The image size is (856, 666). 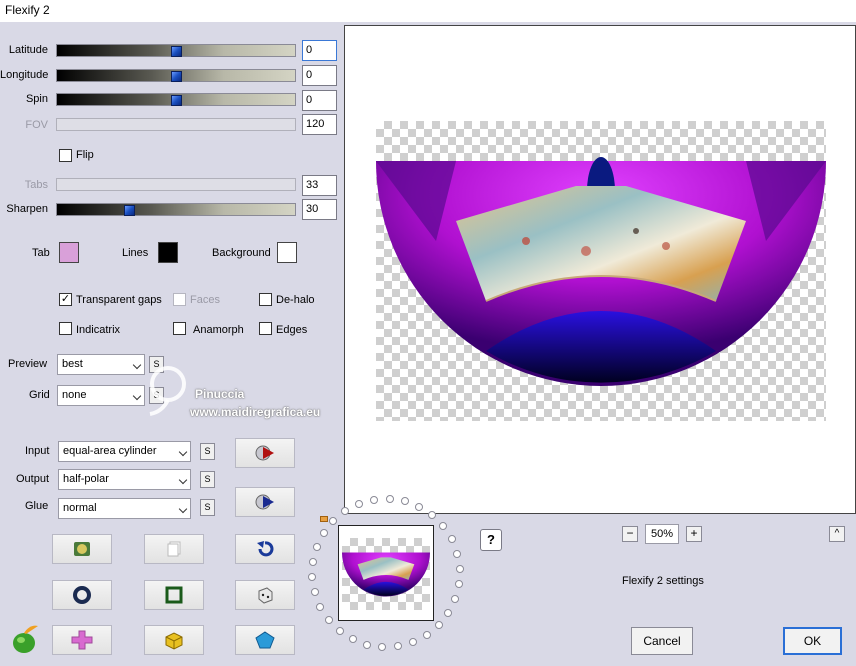 I want to click on zoom-in-button: +, so click(x=694, y=534).